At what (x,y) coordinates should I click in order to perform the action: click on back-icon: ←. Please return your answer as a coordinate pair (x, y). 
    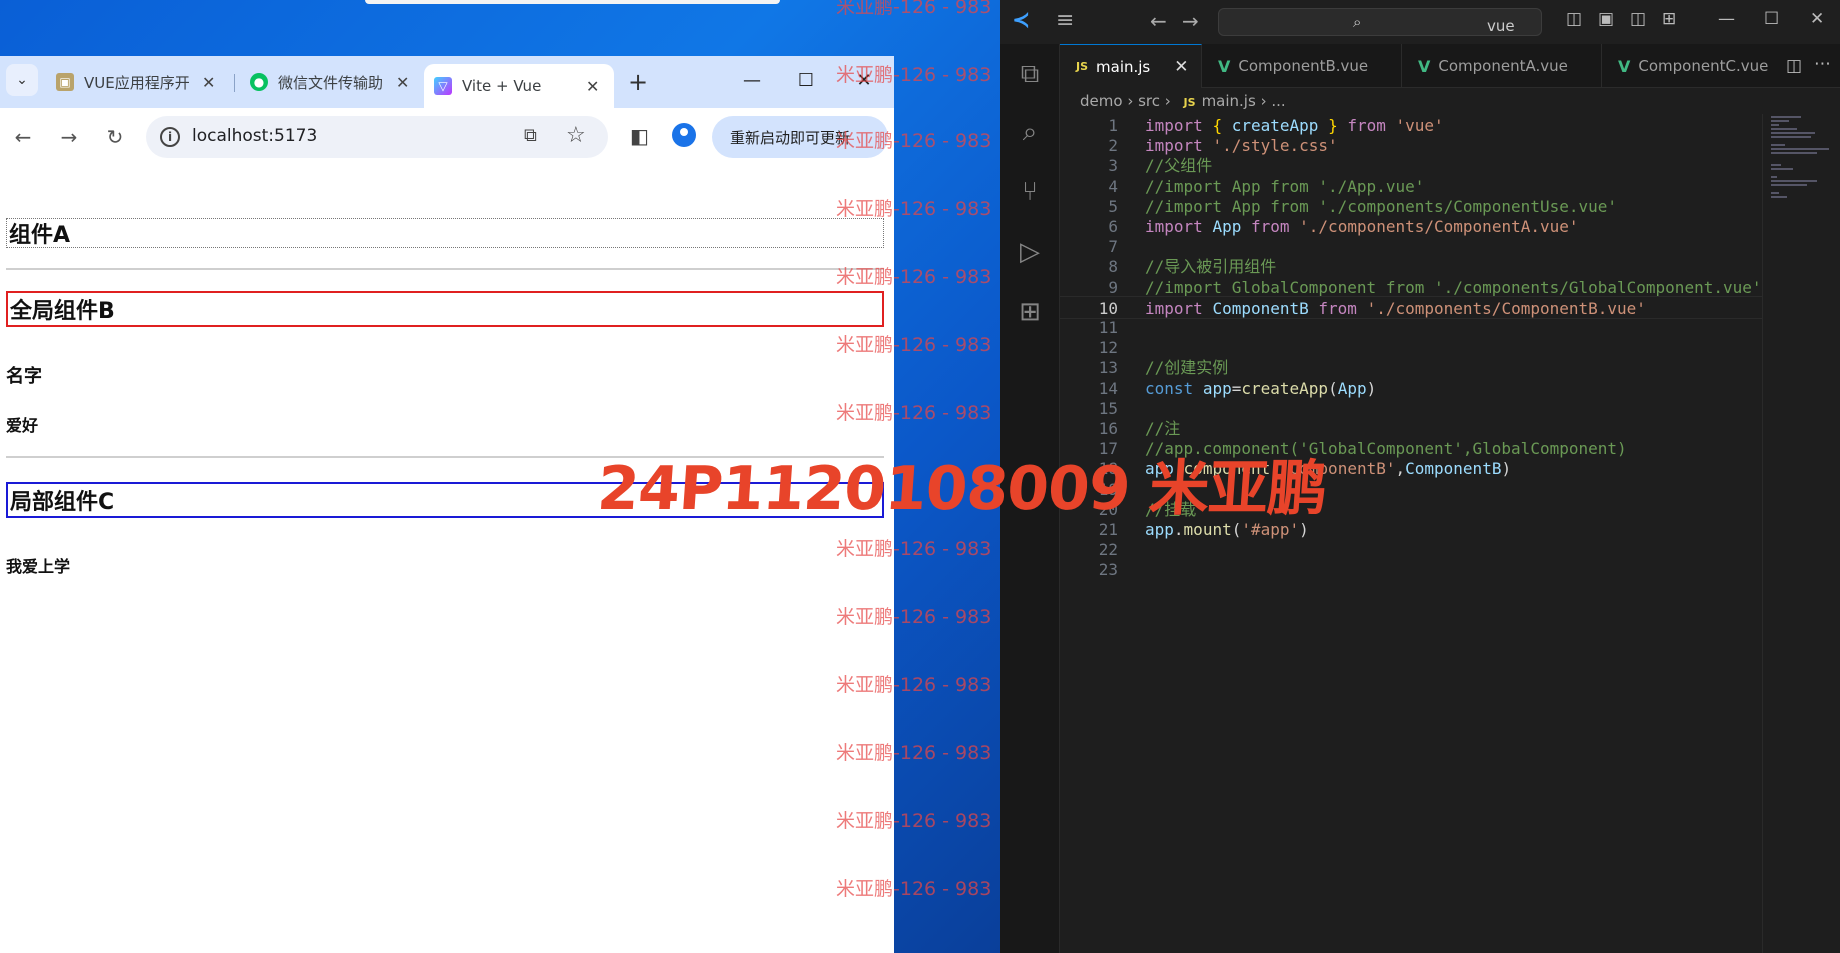
    Looking at the image, I should click on (23, 137).